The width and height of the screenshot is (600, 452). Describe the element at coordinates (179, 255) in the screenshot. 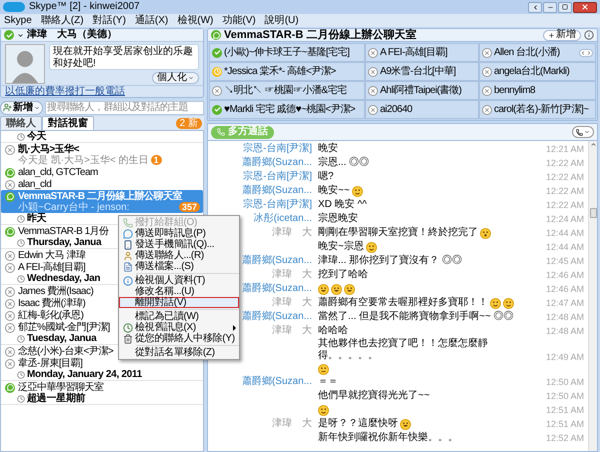

I see `menu-option: 傳送聯絡人...(R)` at that location.